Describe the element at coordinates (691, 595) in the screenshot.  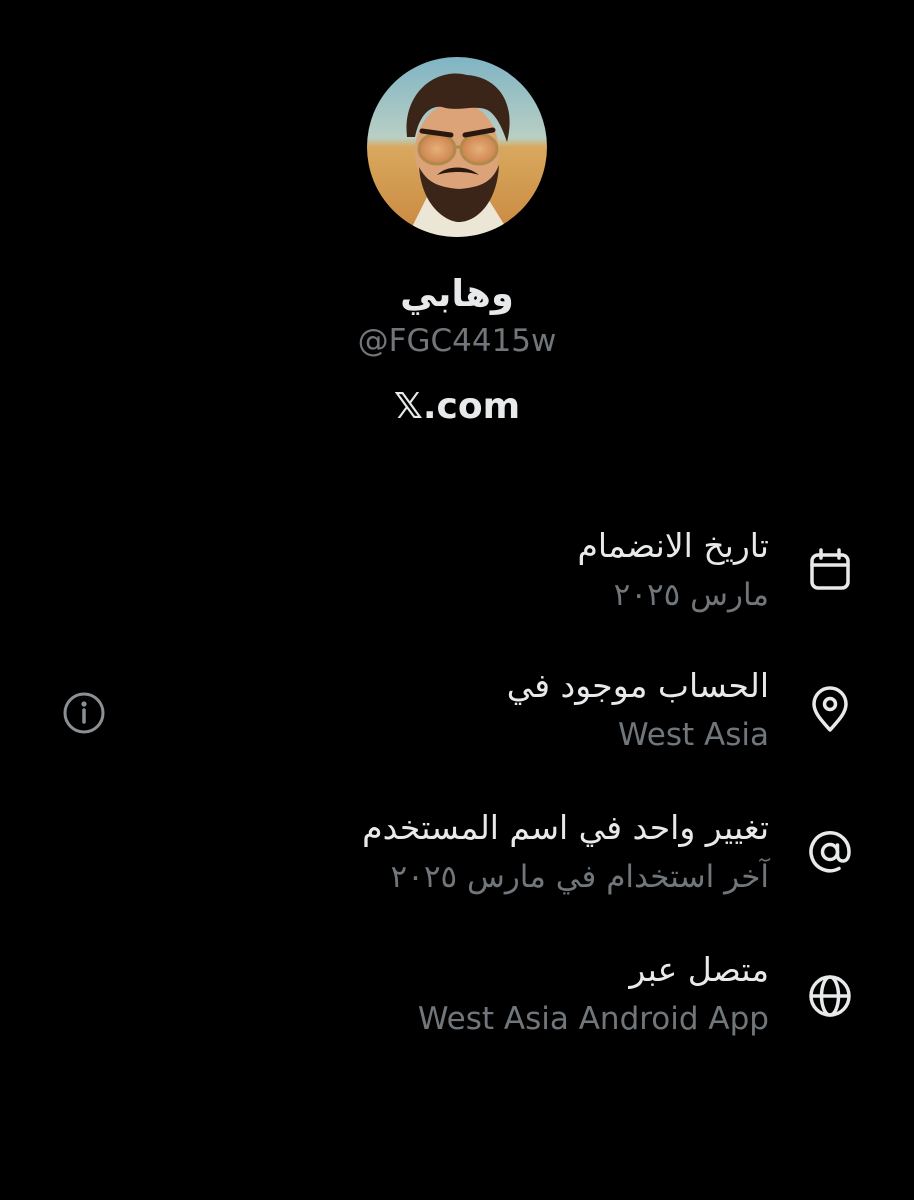
I see `joined-value: مارس ٢٠٢٥` at that location.